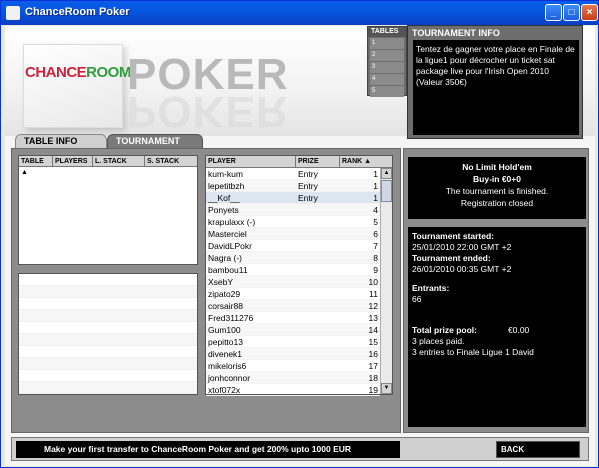 The height and width of the screenshot is (468, 599). What do you see at coordinates (293, 318) in the screenshot?
I see `table-row: Fred311276 13` at bounding box center [293, 318].